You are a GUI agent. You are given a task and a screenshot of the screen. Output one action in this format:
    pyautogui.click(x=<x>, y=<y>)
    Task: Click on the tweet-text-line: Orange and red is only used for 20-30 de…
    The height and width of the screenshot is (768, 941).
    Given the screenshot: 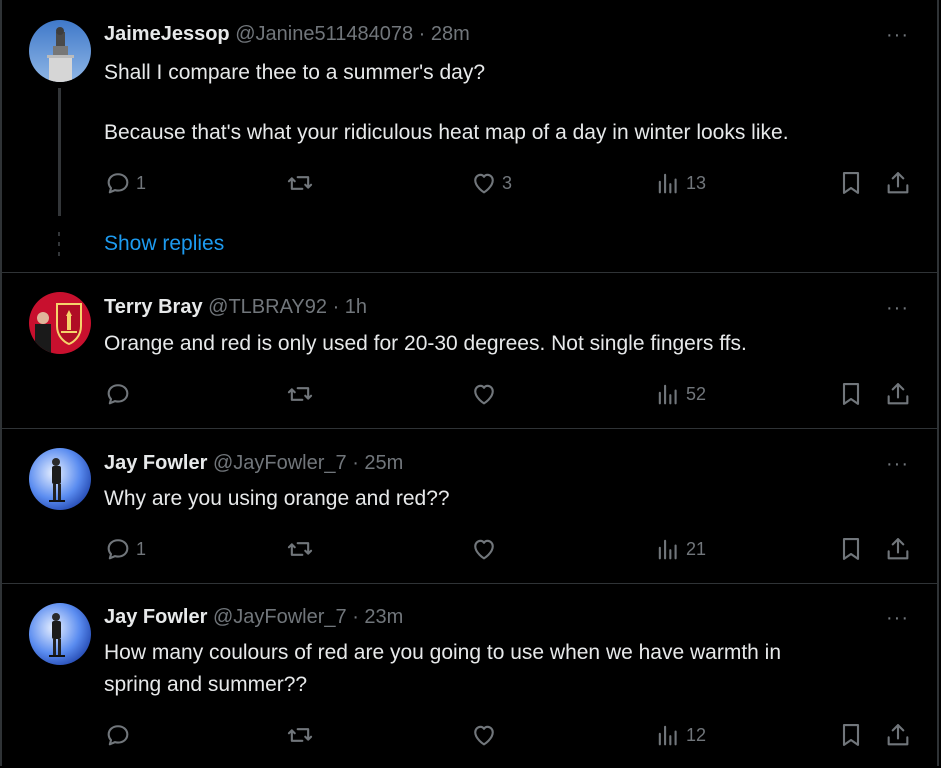 What is the action you would take?
    pyautogui.click(x=425, y=343)
    